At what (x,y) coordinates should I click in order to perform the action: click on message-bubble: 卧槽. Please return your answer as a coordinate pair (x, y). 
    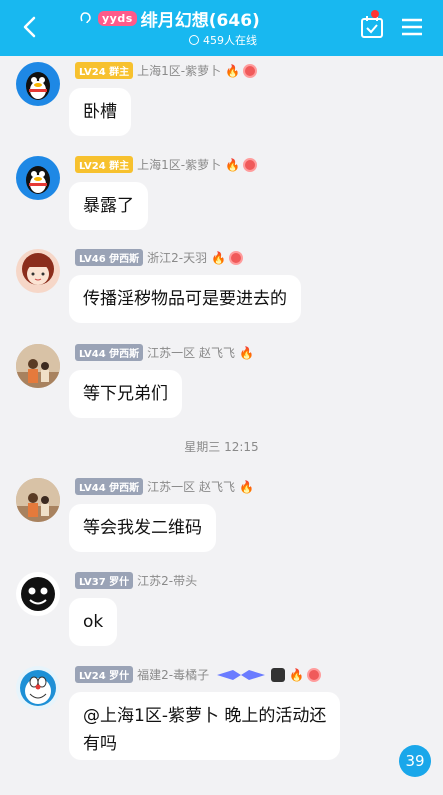
    Looking at the image, I should click on (100, 112).